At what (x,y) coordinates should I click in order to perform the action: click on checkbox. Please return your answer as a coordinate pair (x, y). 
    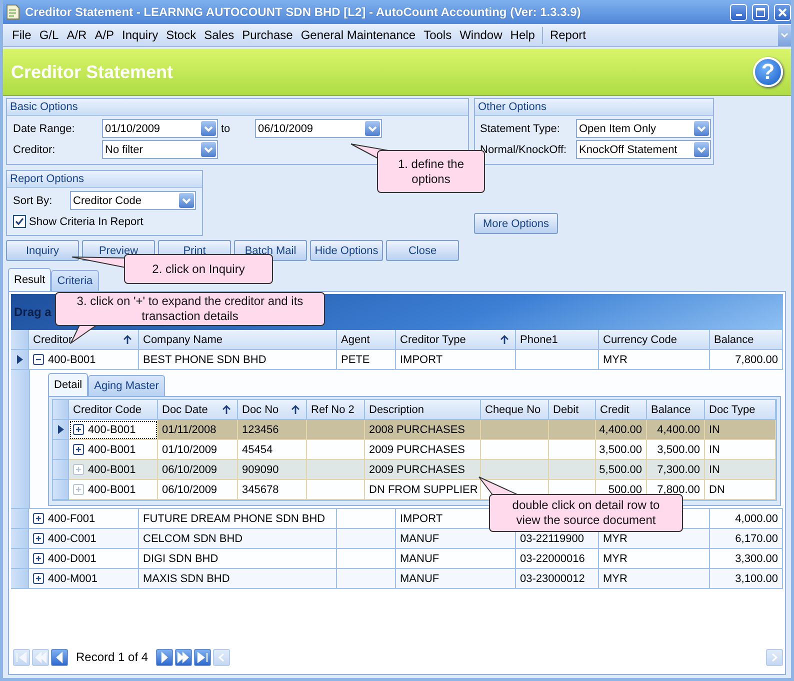
    Looking at the image, I should click on (19, 221).